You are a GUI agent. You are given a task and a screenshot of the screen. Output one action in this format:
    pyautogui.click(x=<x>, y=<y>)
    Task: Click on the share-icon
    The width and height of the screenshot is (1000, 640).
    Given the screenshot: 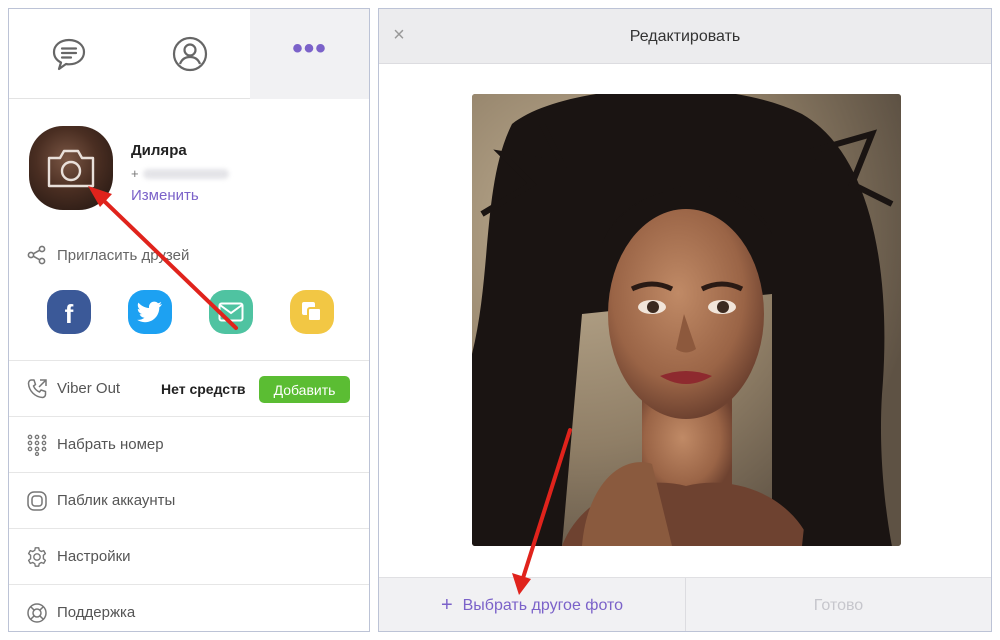 What is the action you would take?
    pyautogui.click(x=36, y=255)
    